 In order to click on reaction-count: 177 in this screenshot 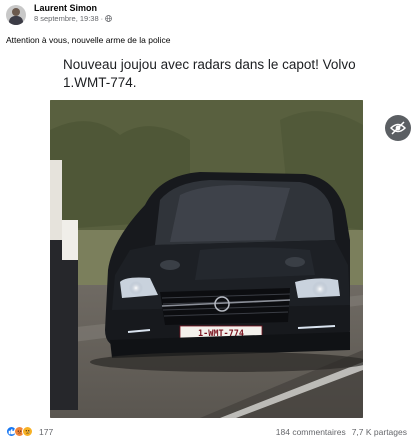, I will do `click(46, 432)`.